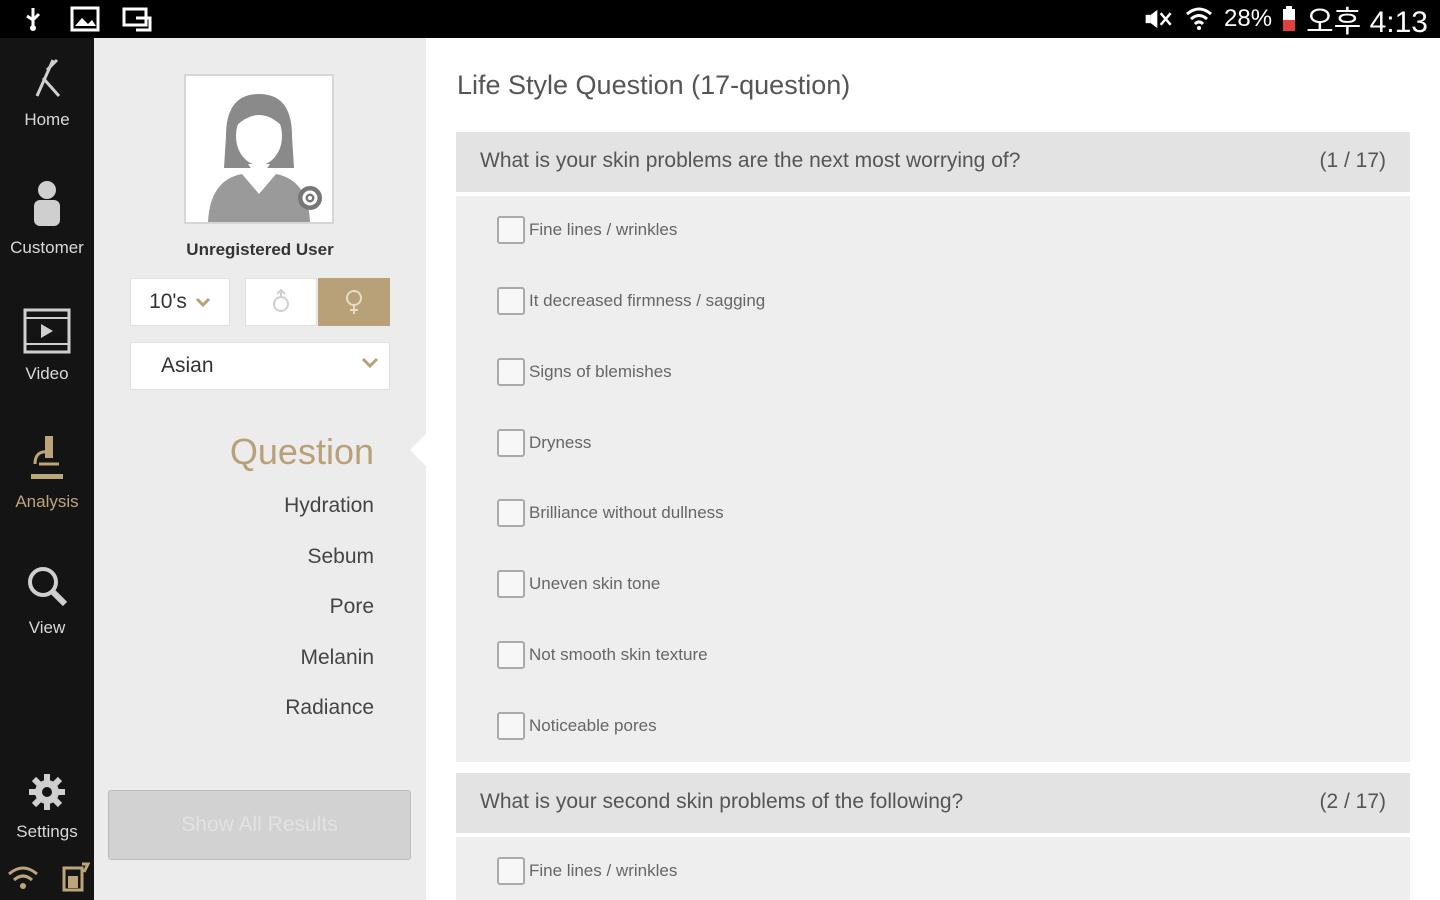 The image size is (1440, 900). Describe the element at coordinates (260, 366) in the screenshot. I see `ethnicity-select: Asian` at that location.